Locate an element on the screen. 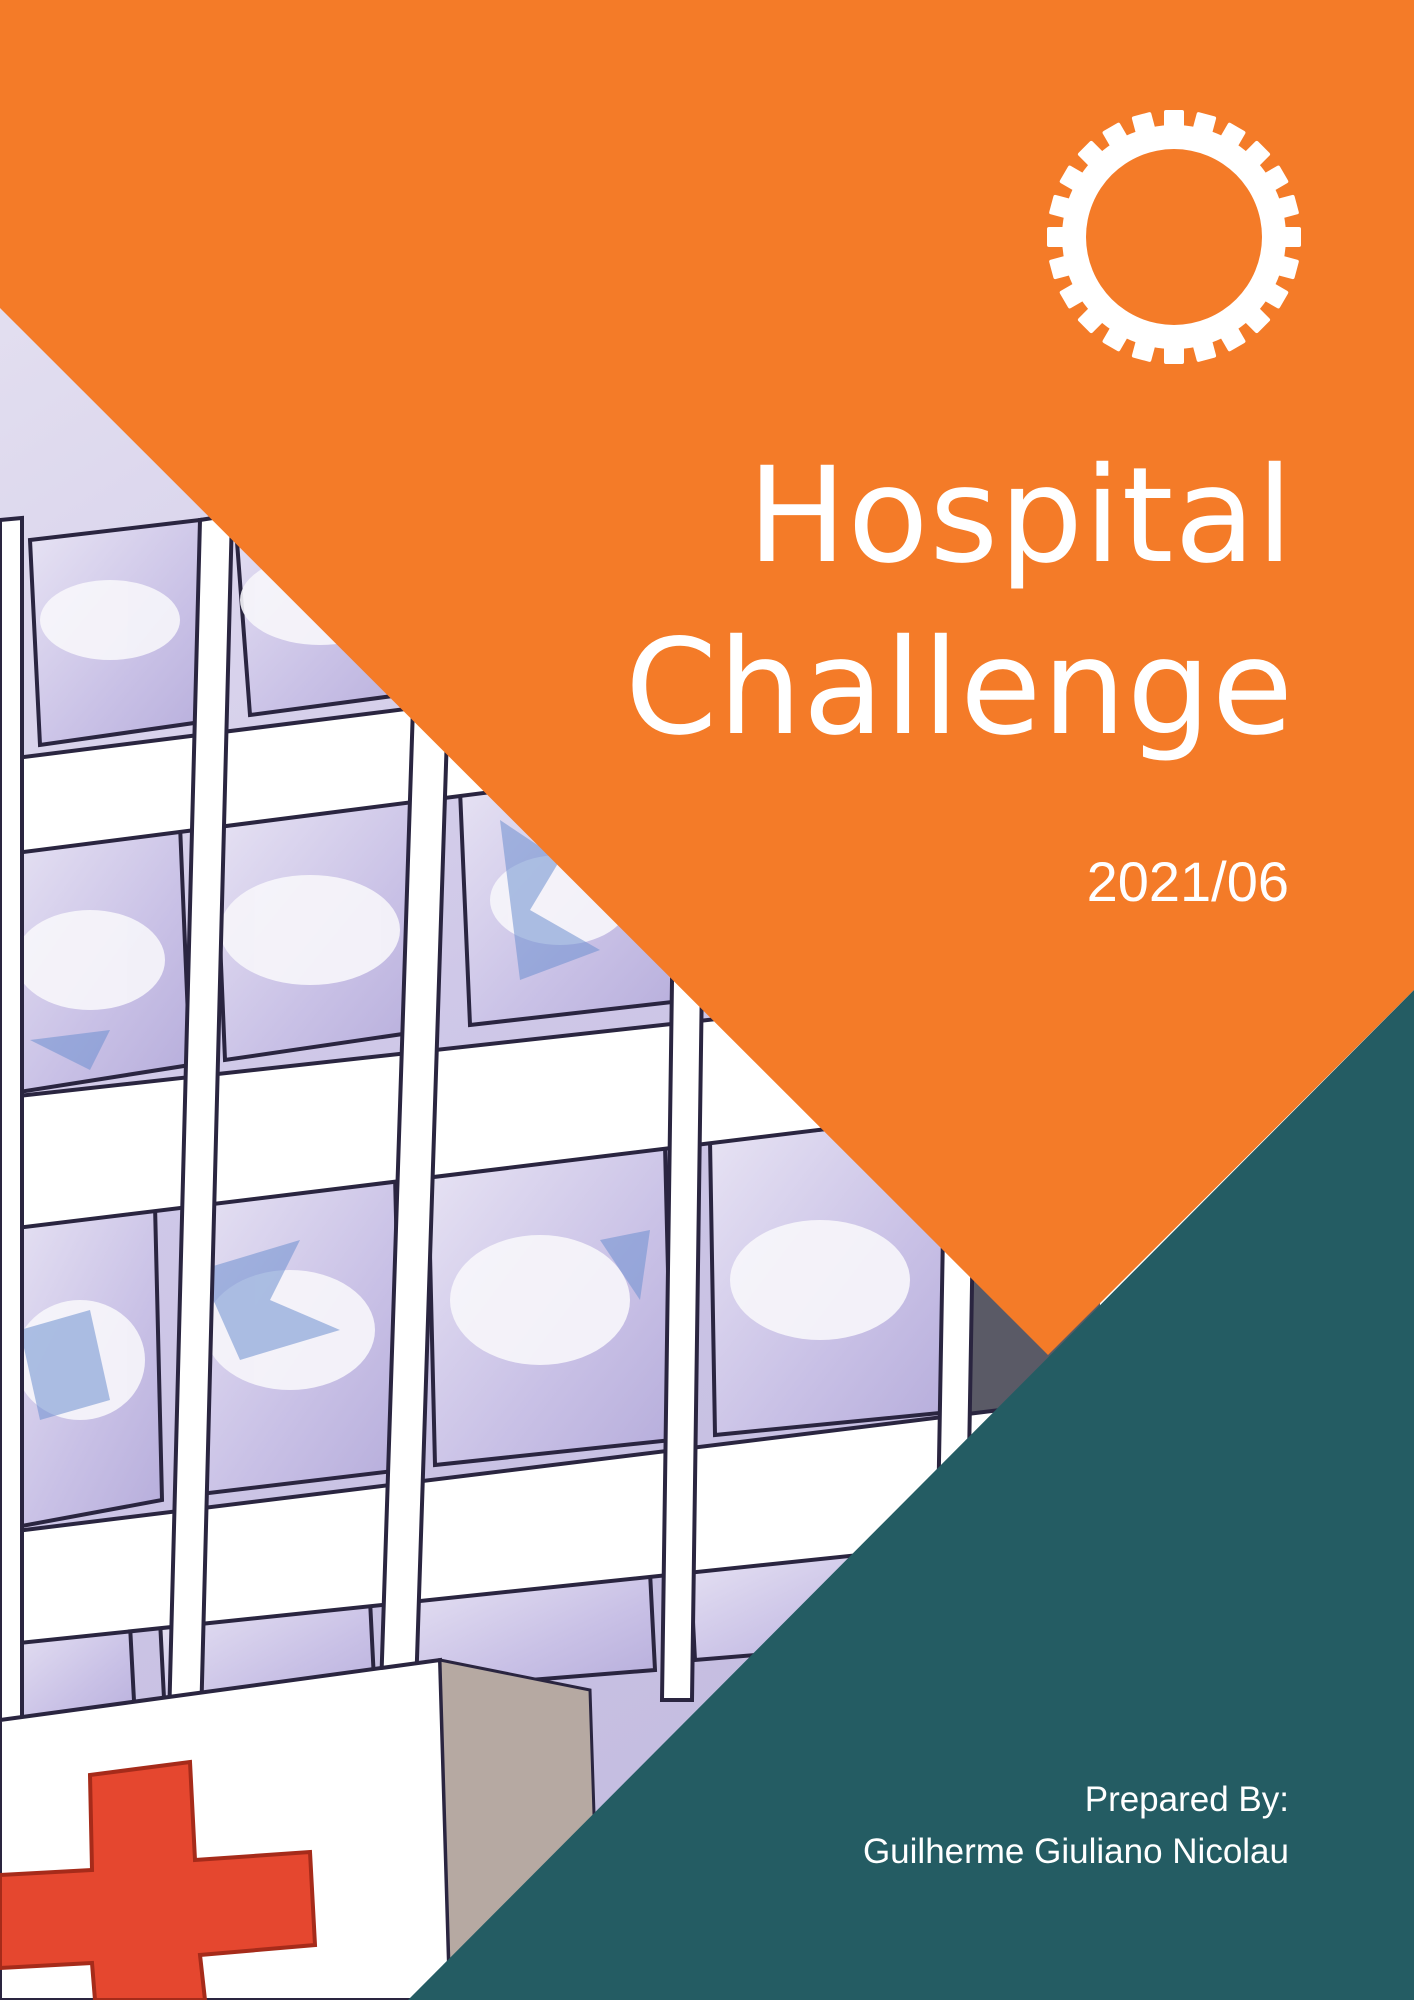 This screenshot has height=2000, width=1414. author-name: Guilherme Giuliano Nicolau is located at coordinates (1075, 1851).